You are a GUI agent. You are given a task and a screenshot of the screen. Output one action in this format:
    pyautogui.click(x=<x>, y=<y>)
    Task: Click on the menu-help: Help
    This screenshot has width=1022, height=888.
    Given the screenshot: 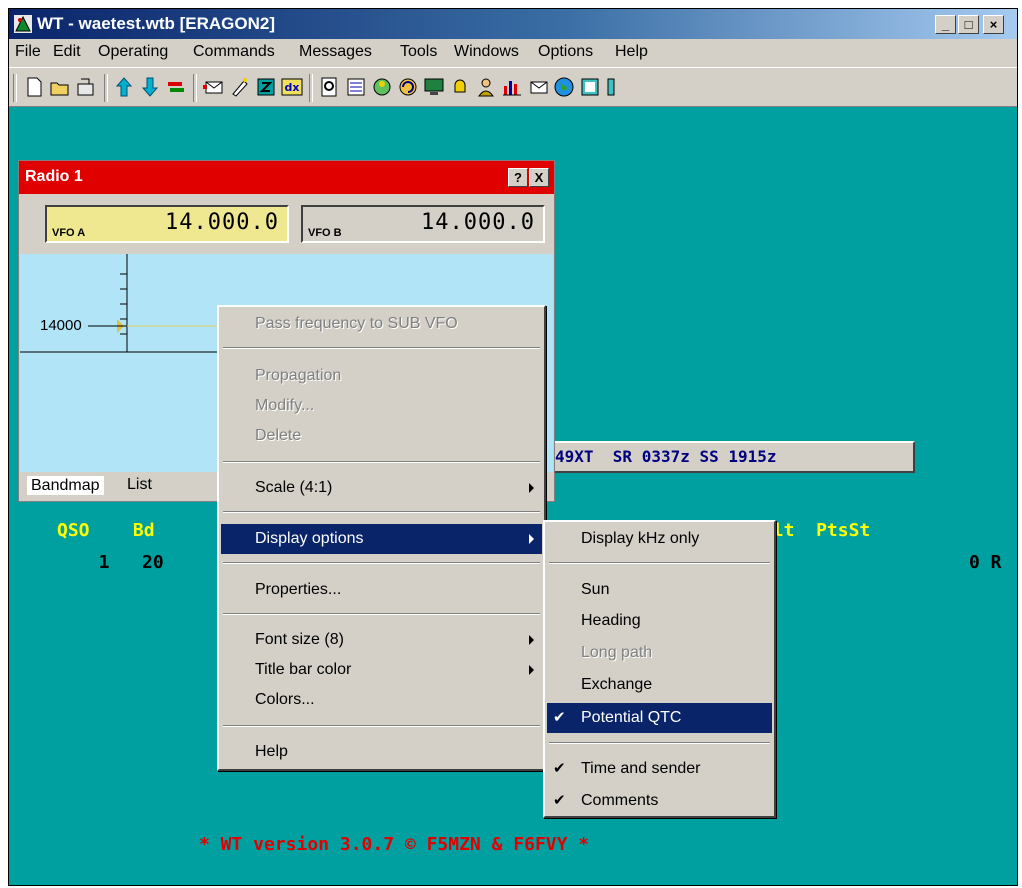 What is the action you would take?
    pyautogui.click(x=631, y=52)
    